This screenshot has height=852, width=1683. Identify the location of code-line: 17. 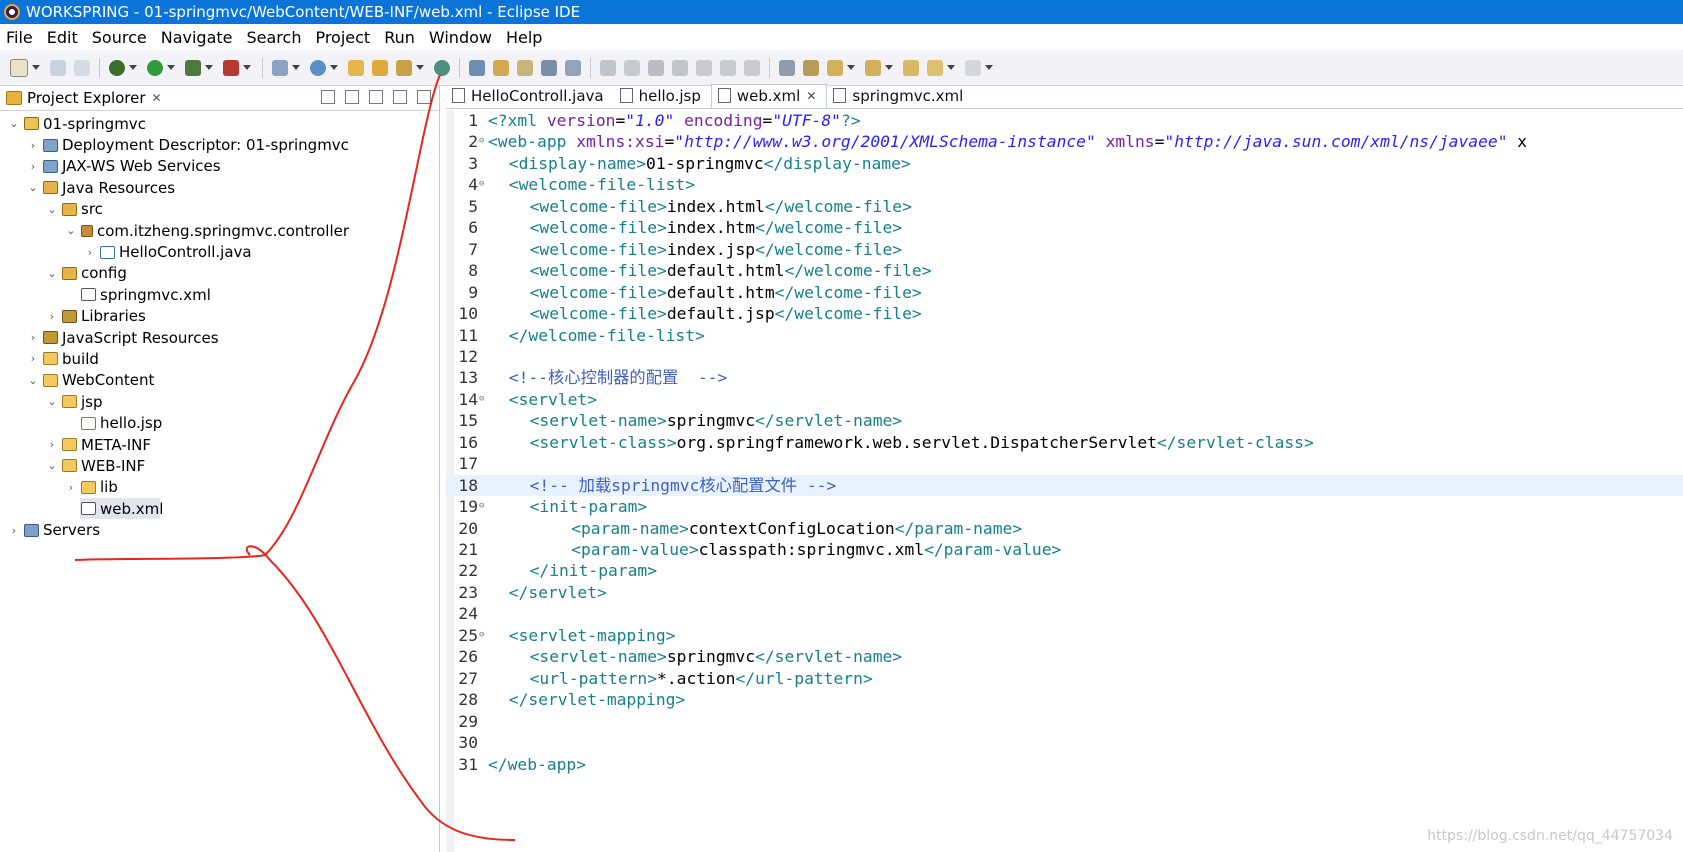
(1064, 463).